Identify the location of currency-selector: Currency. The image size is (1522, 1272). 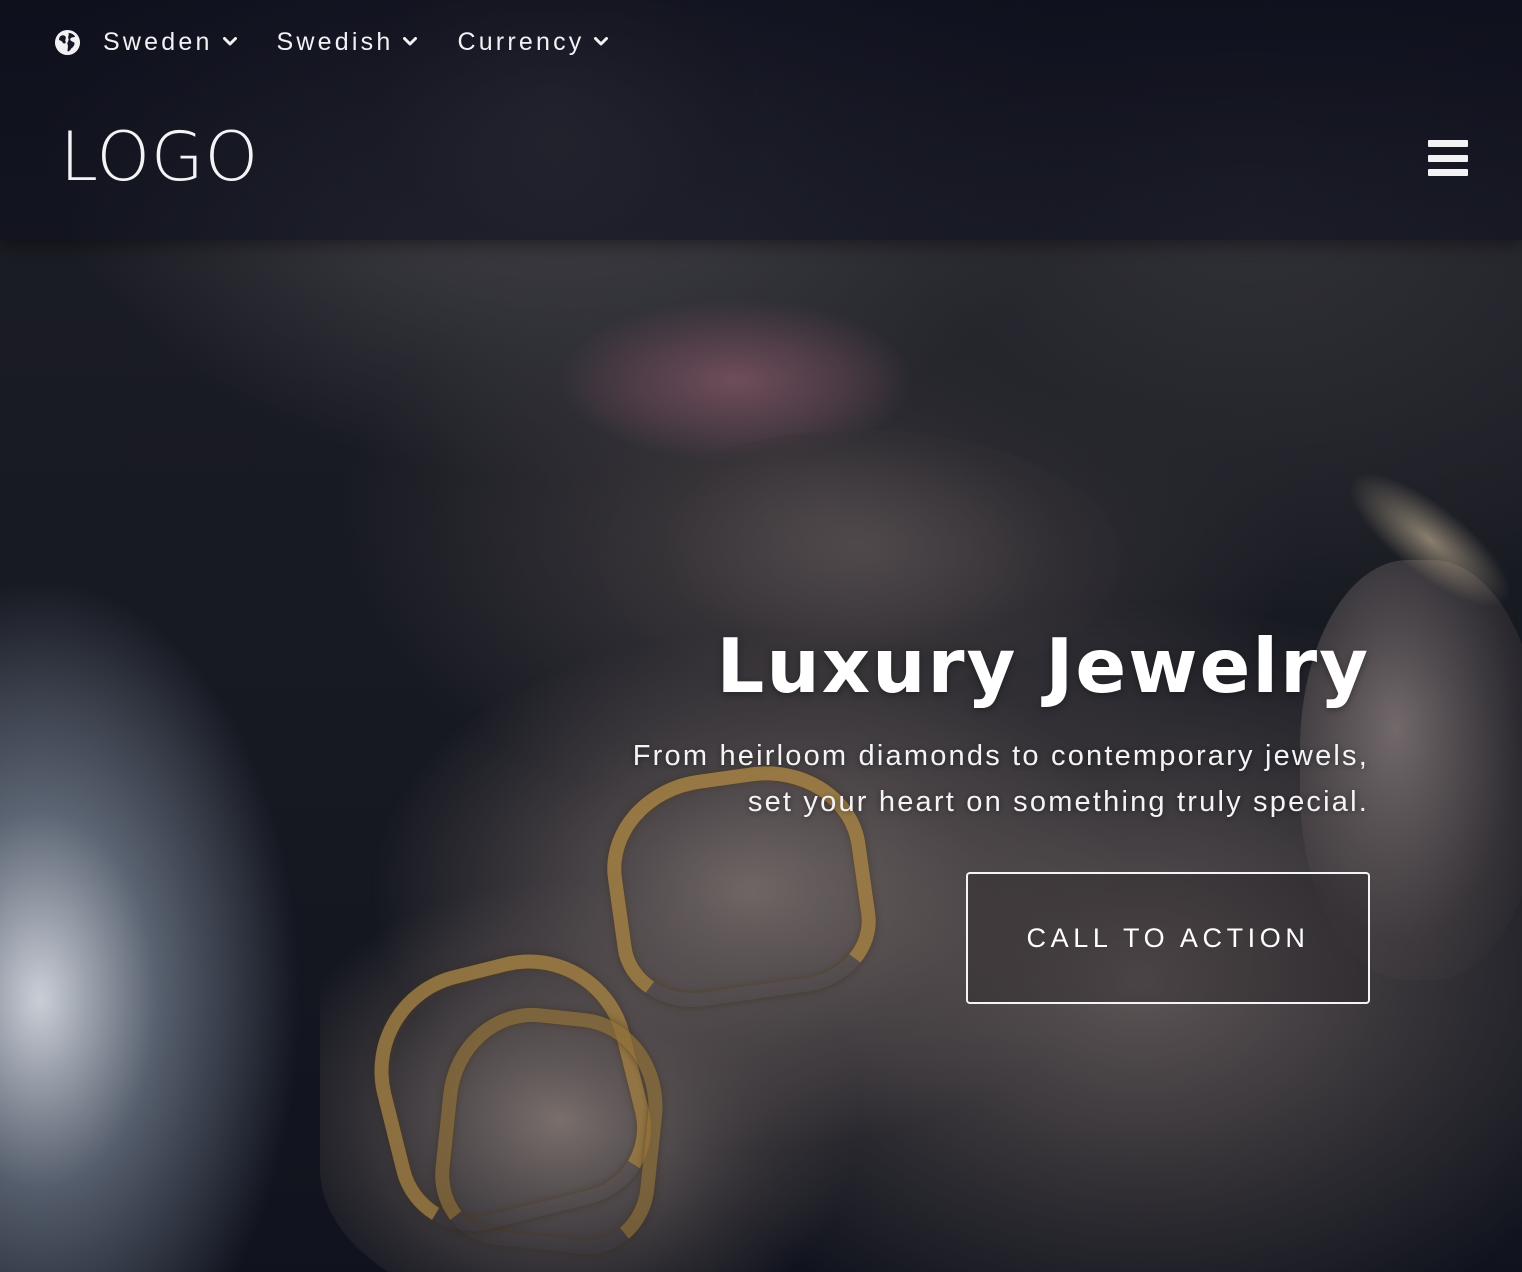
(533, 42).